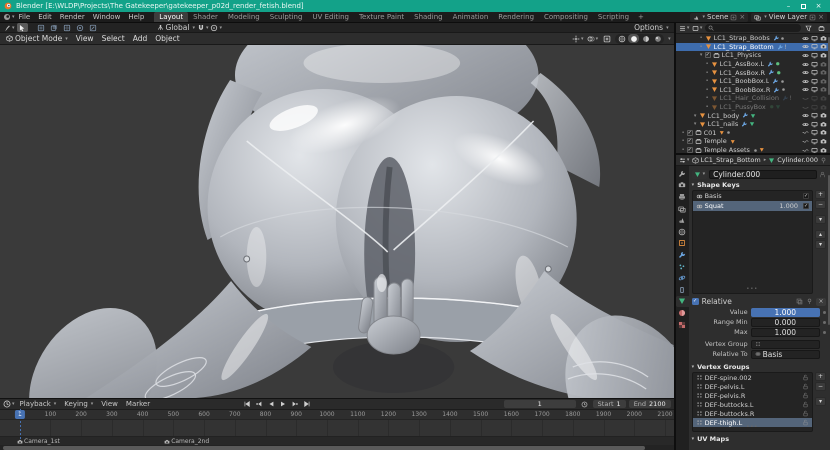 The width and height of the screenshot is (830, 450). I want to click on active-tool-dropdown: ▾, so click(9, 27).